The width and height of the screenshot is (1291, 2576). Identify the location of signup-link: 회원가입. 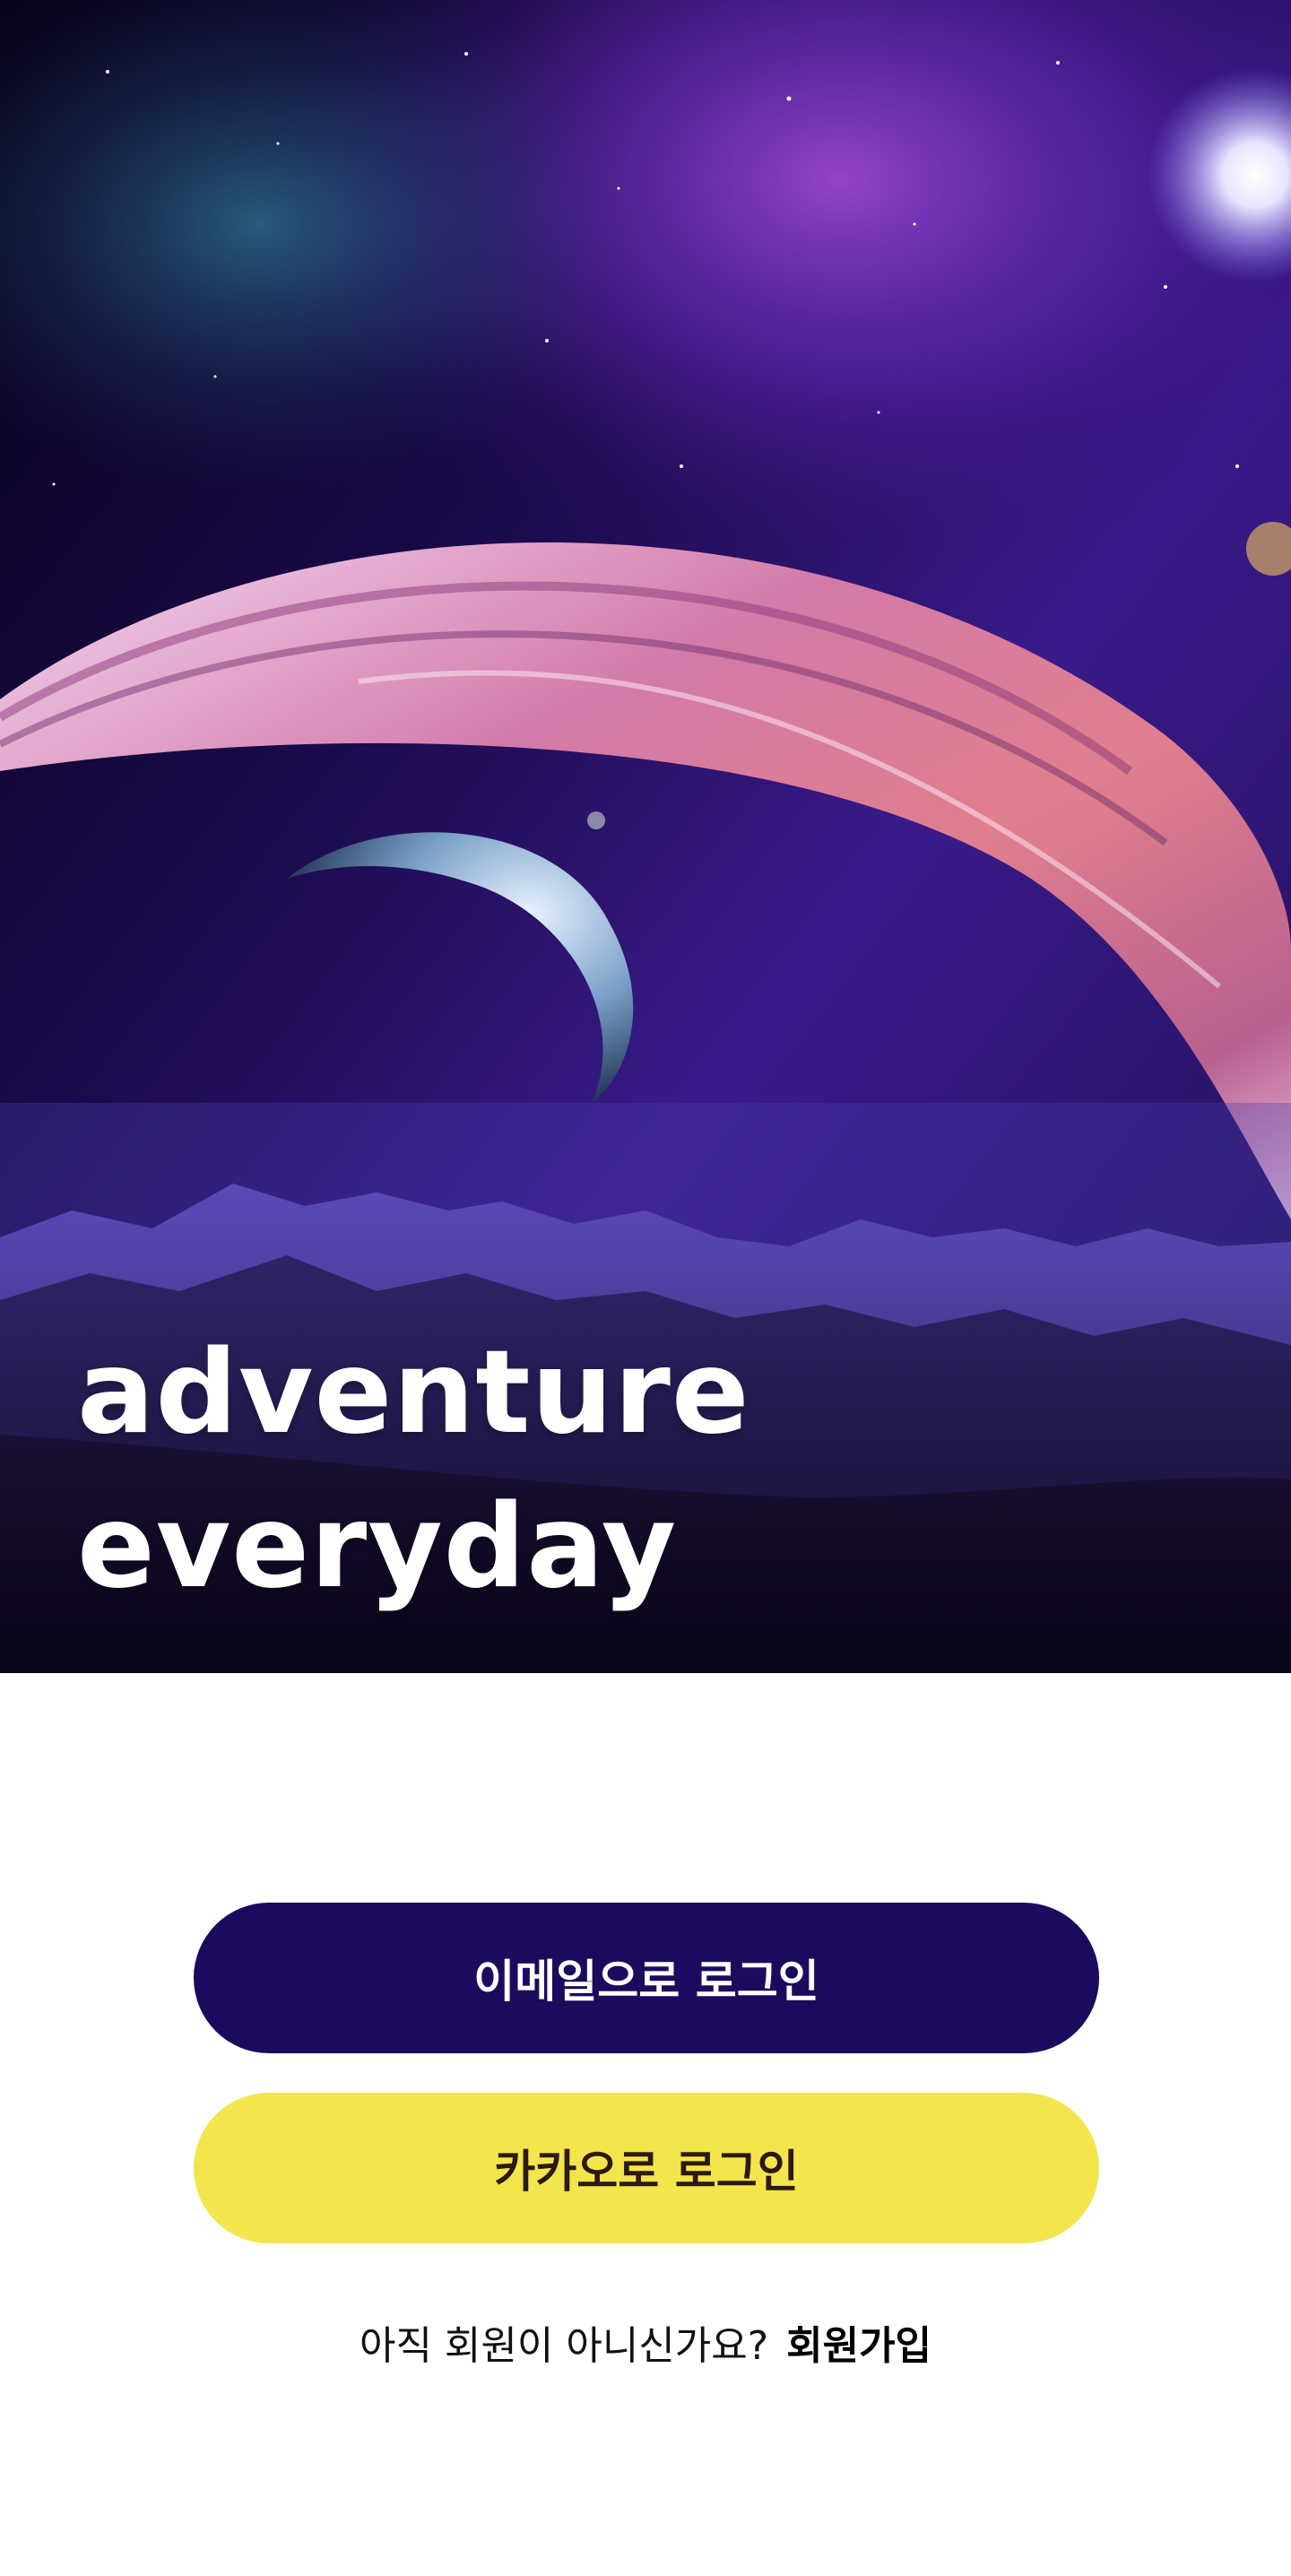
(858, 2346).